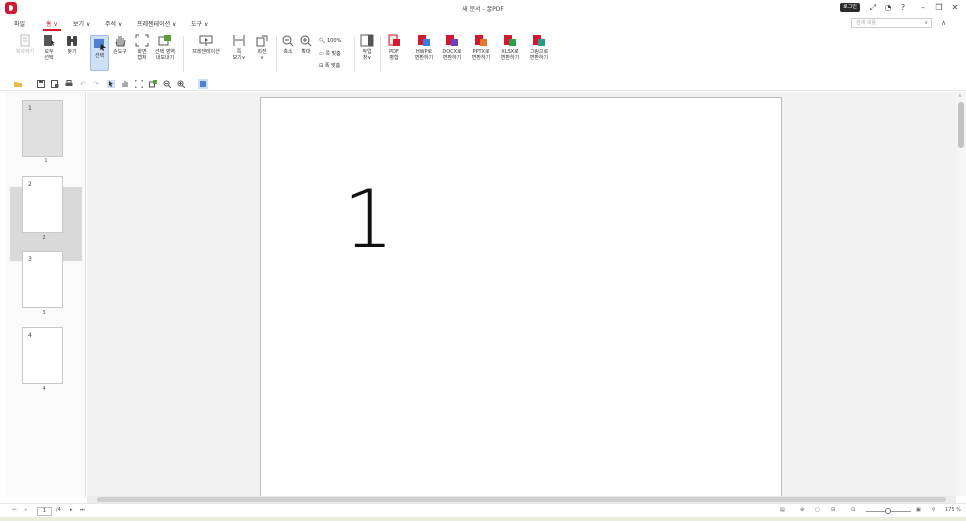  I want to click on title-bar: 새 문서 - 꿀PDF 로그인 ⤢ ◔ ? – ❐ ✕, so click(483, 8).